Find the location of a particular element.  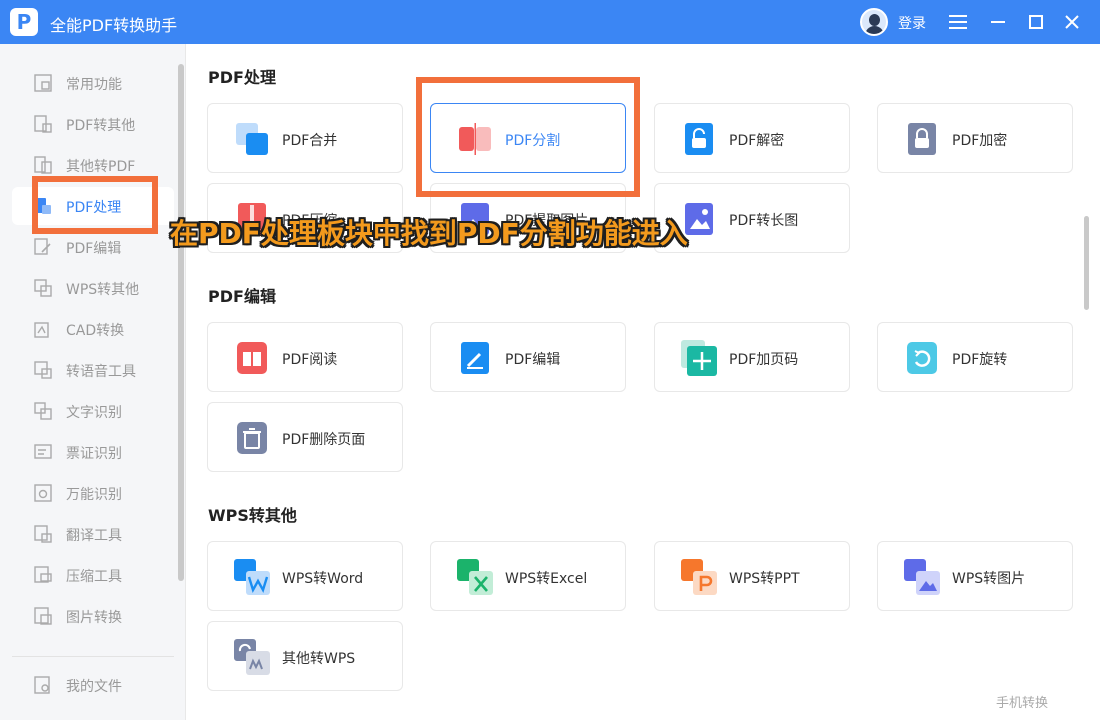

card-label: PDF合并 is located at coordinates (310, 141).